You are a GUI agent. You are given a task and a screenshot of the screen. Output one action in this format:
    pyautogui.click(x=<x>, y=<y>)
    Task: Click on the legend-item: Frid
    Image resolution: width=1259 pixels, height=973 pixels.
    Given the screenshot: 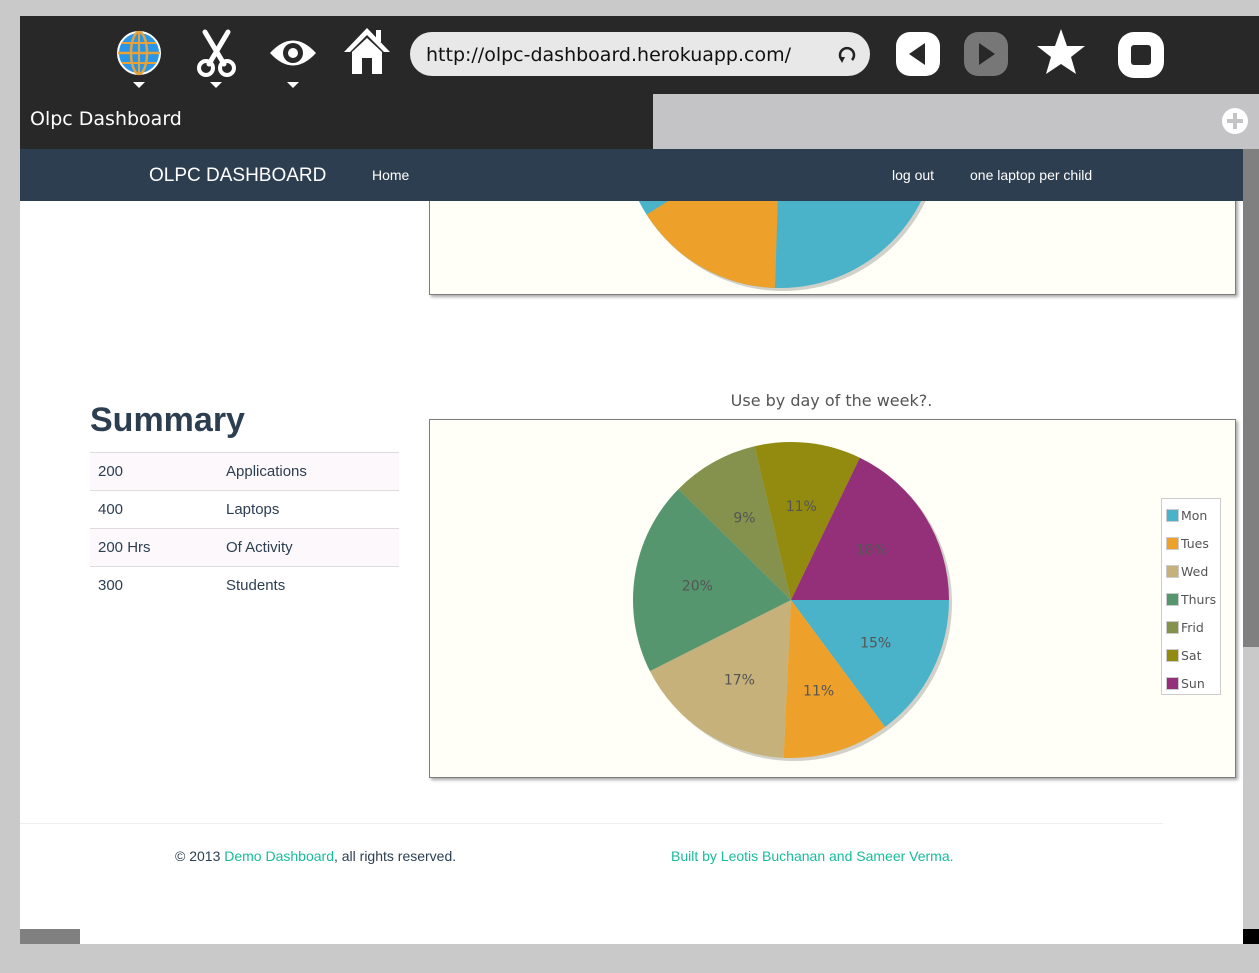 What is the action you would take?
    pyautogui.click(x=1185, y=627)
    